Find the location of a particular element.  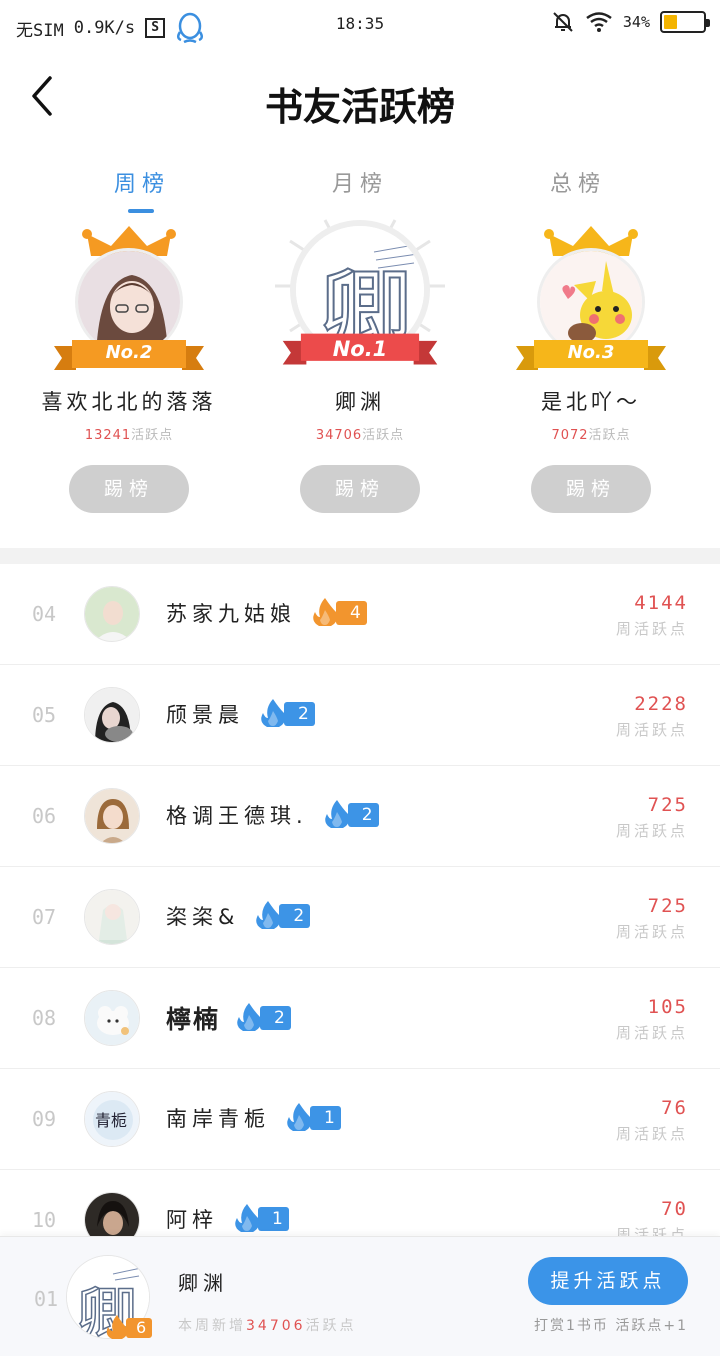

list-item: 08 檸楠 2 105 周活跃点 is located at coordinates (360, 1018).